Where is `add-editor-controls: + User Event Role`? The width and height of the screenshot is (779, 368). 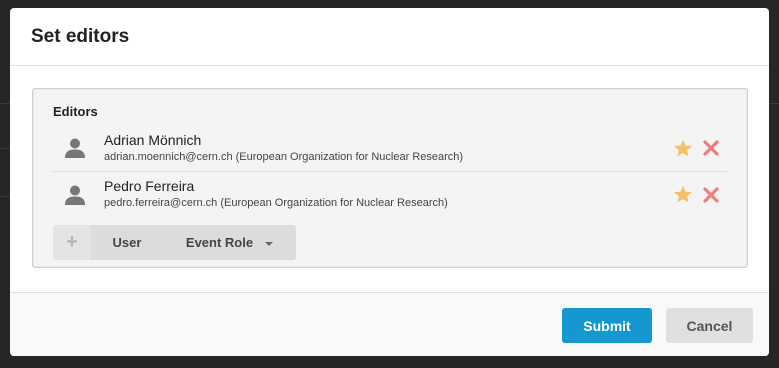
add-editor-controls: + User Event Role is located at coordinates (174, 242).